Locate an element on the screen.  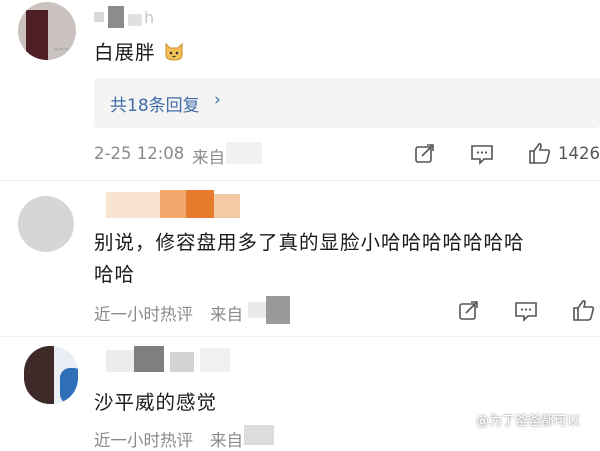
like-count: 1426 is located at coordinates (579, 153).